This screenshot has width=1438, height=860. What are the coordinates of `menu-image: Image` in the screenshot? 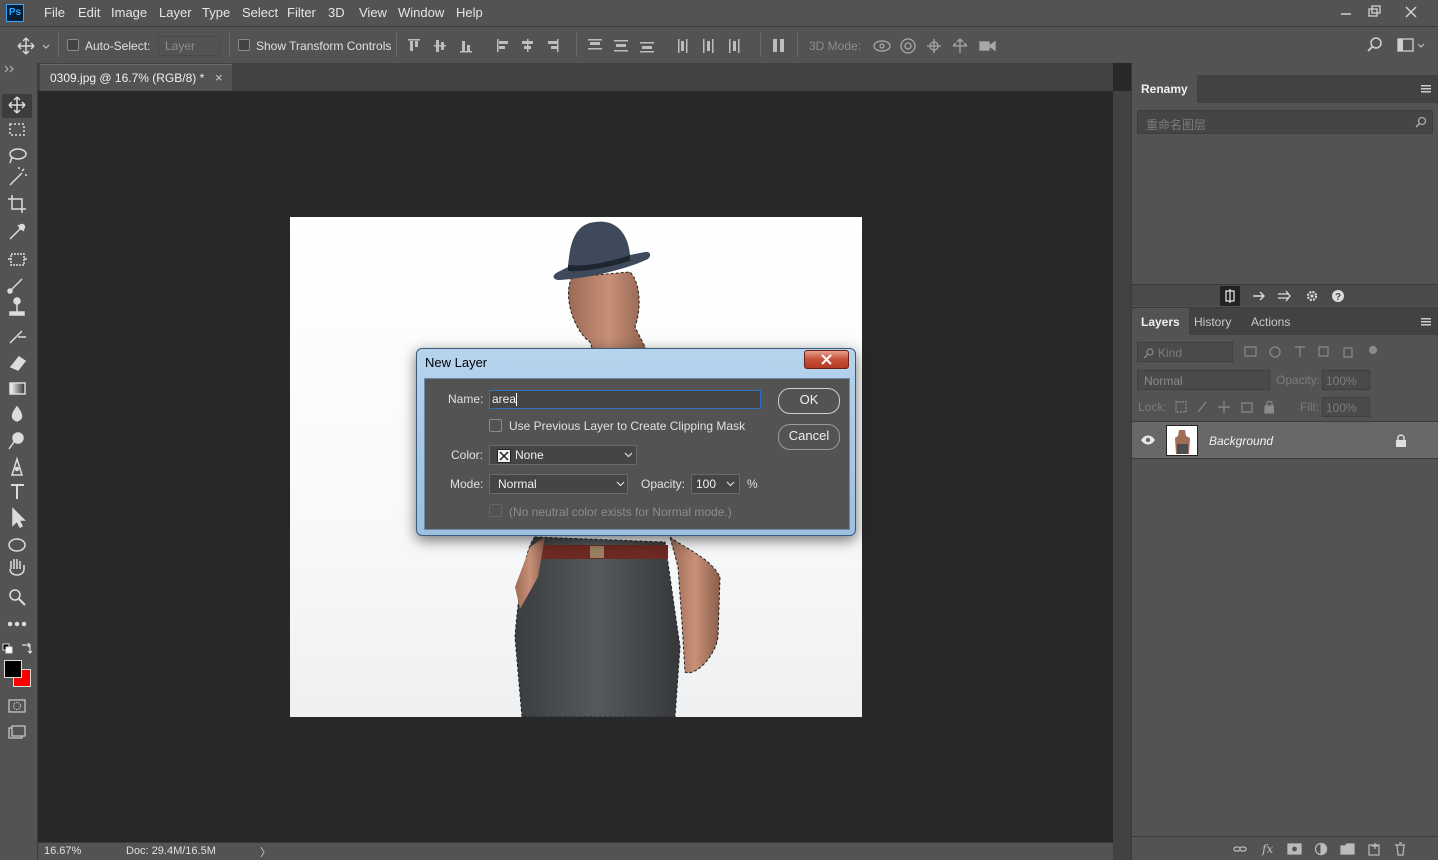 It's located at (129, 12).